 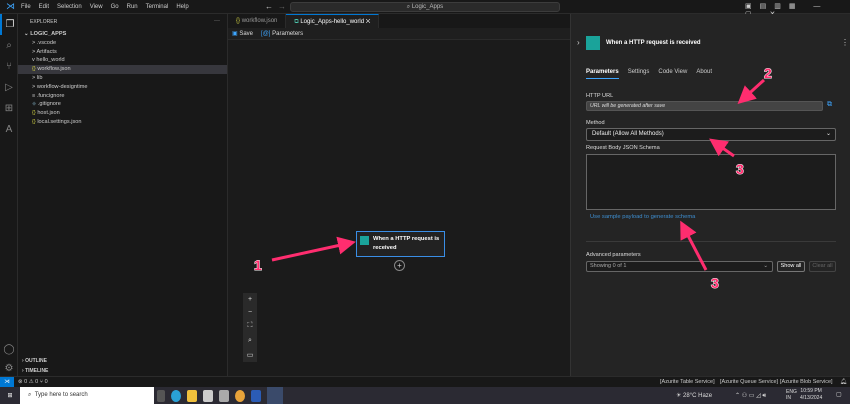 What do you see at coordinates (240, 395) in the screenshot?
I see `chrome-icon` at bounding box center [240, 395].